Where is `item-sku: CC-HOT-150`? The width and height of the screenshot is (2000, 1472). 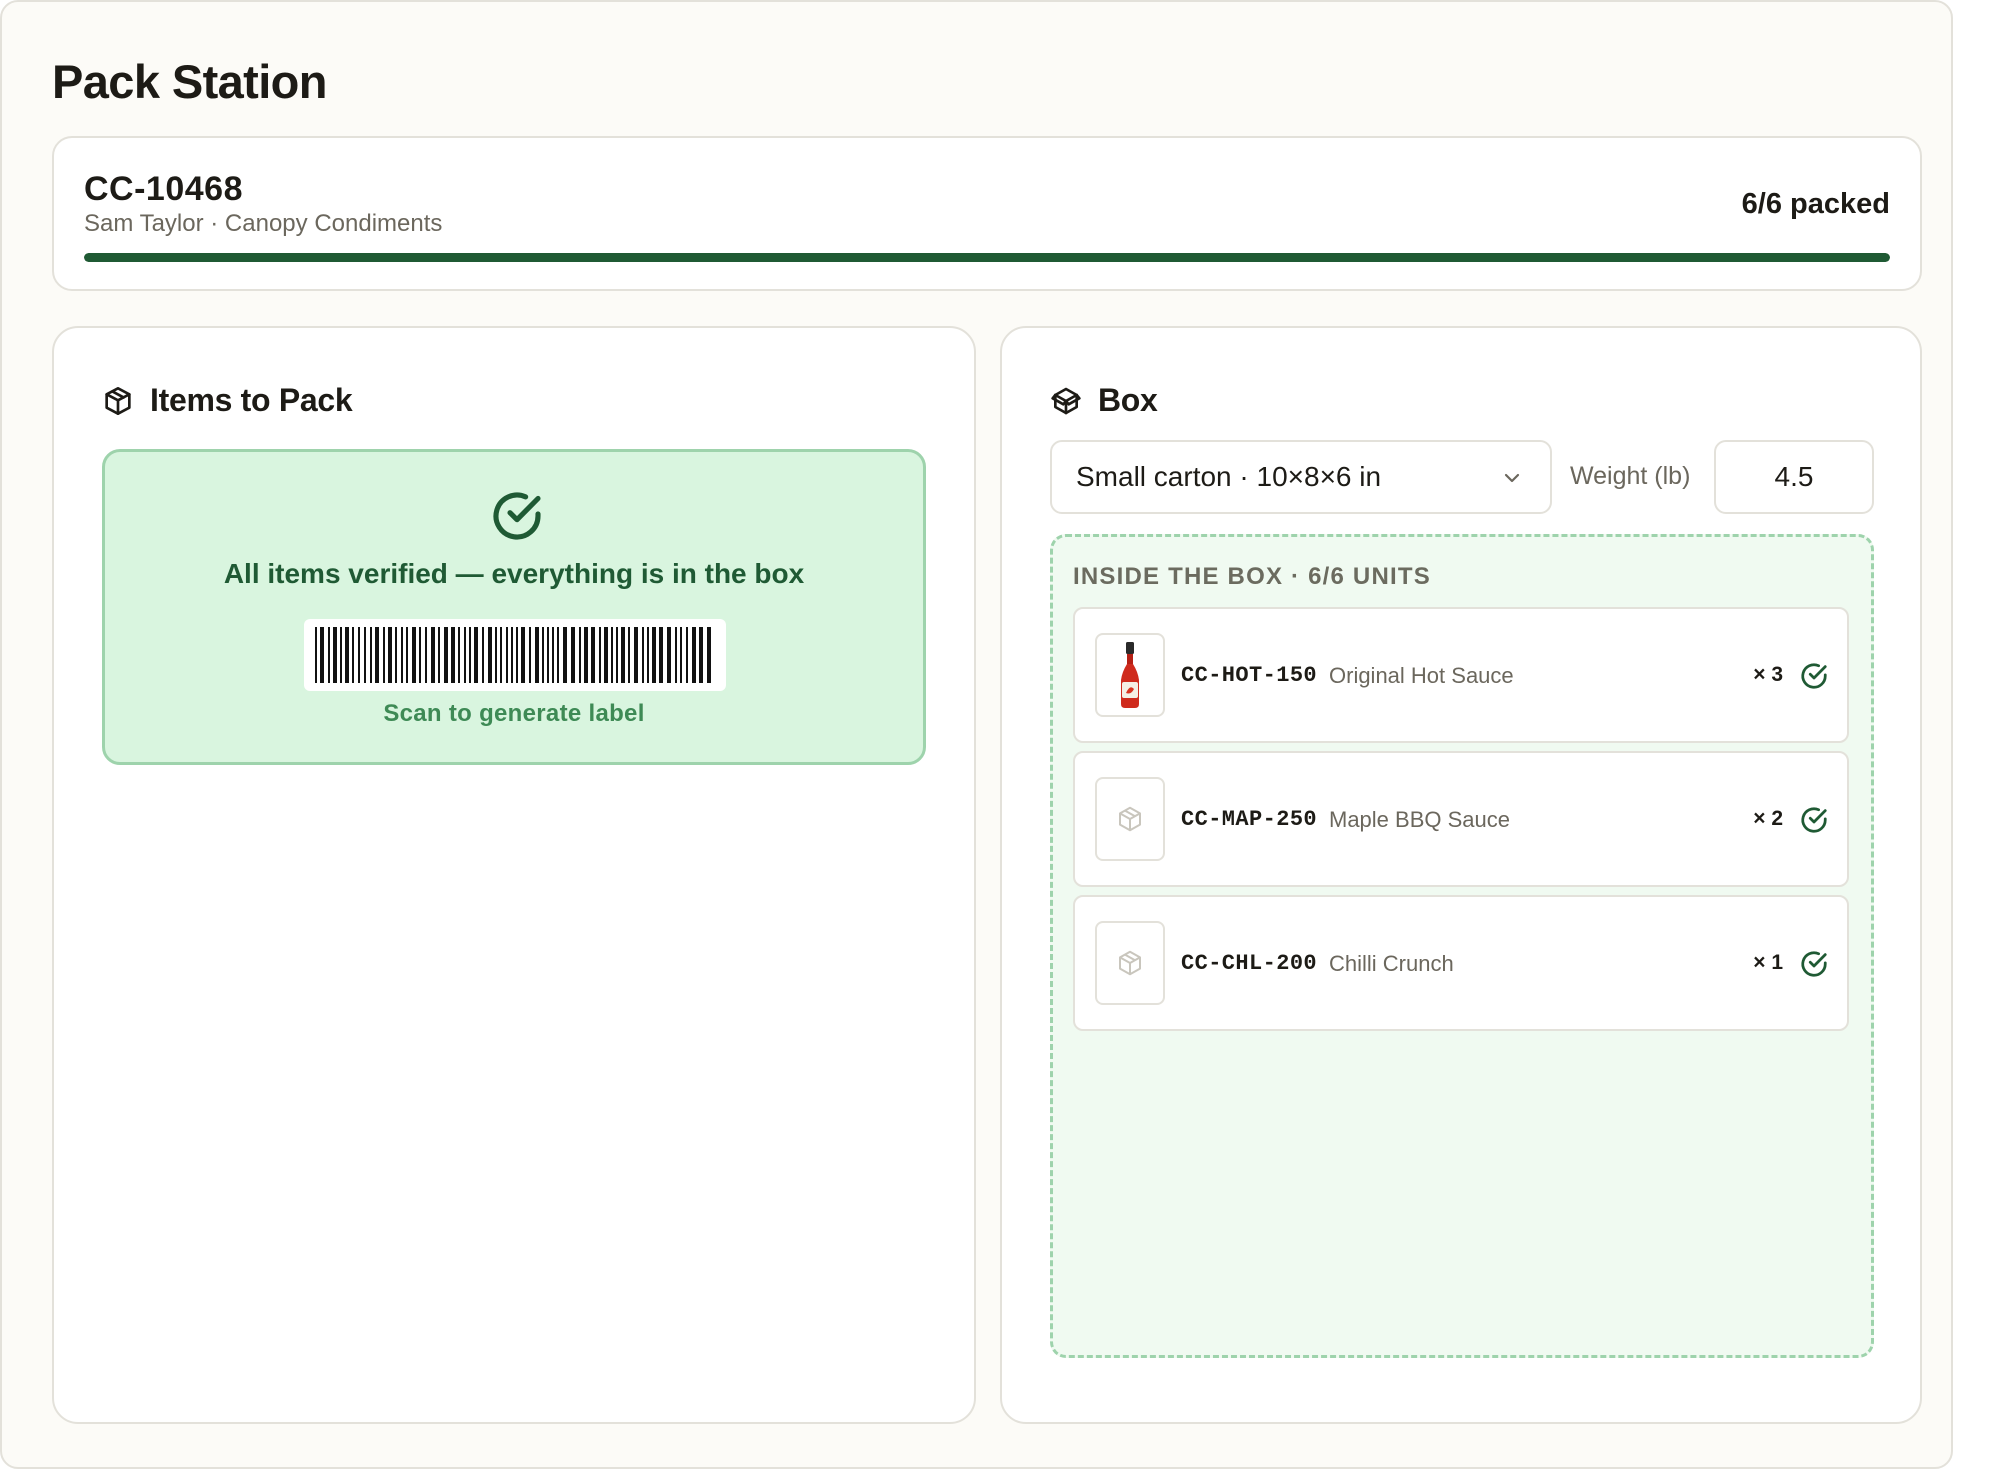
item-sku: CC-HOT-150 is located at coordinates (1249, 675).